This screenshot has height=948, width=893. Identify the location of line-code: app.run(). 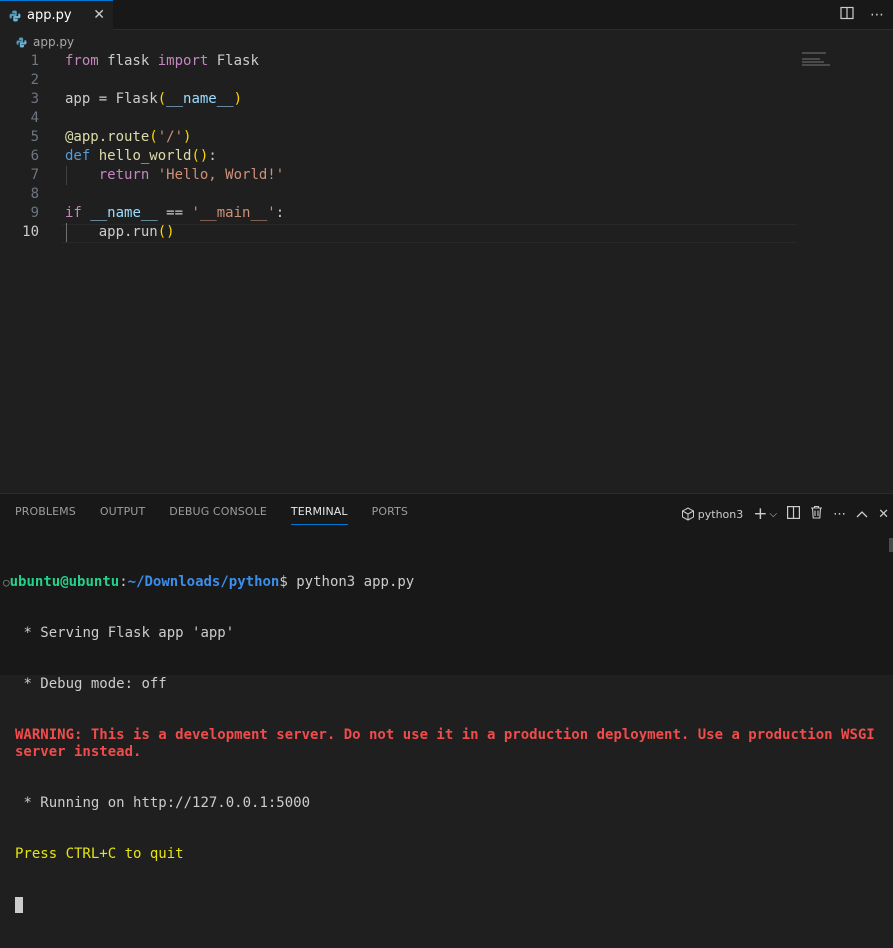
(120, 232).